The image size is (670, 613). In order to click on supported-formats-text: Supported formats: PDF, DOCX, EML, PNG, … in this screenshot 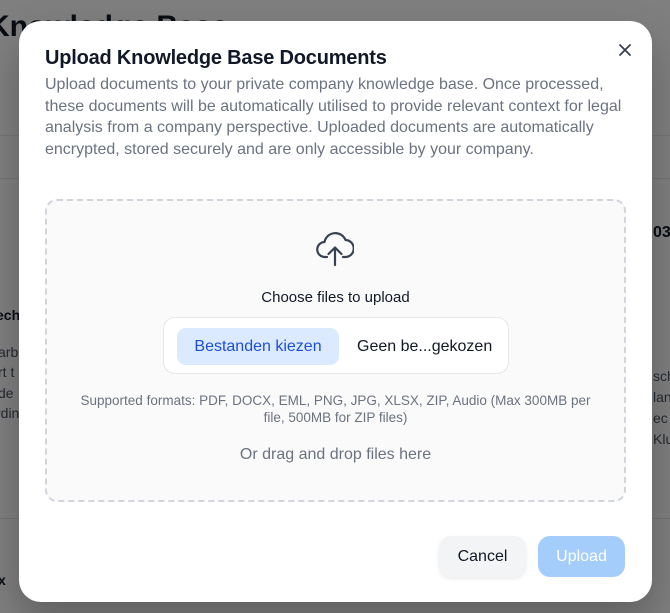, I will do `click(335, 409)`.